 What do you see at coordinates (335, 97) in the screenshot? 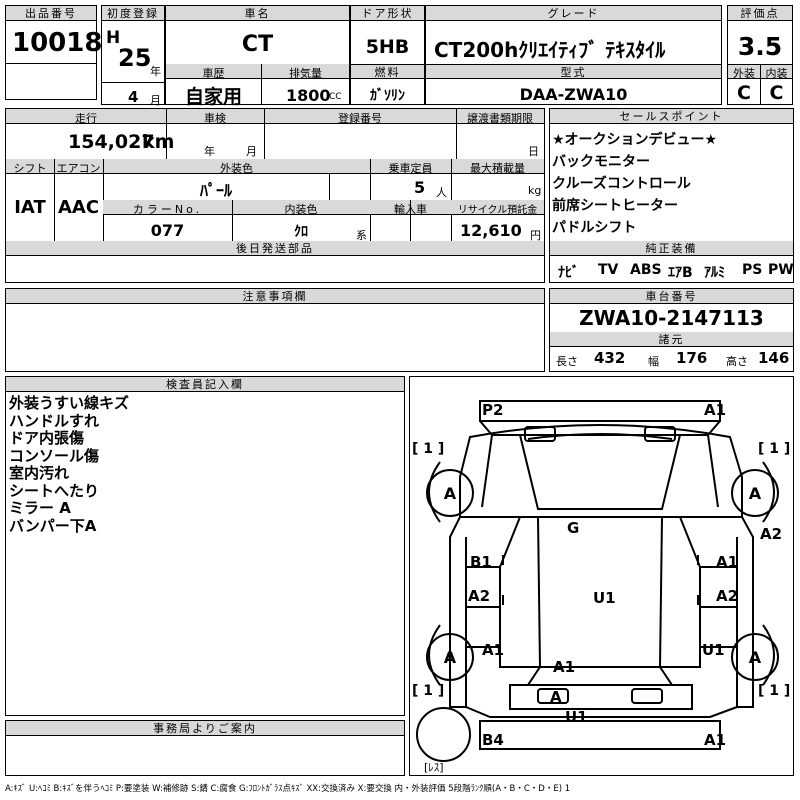
I see `cc-unit: CC` at bounding box center [335, 97].